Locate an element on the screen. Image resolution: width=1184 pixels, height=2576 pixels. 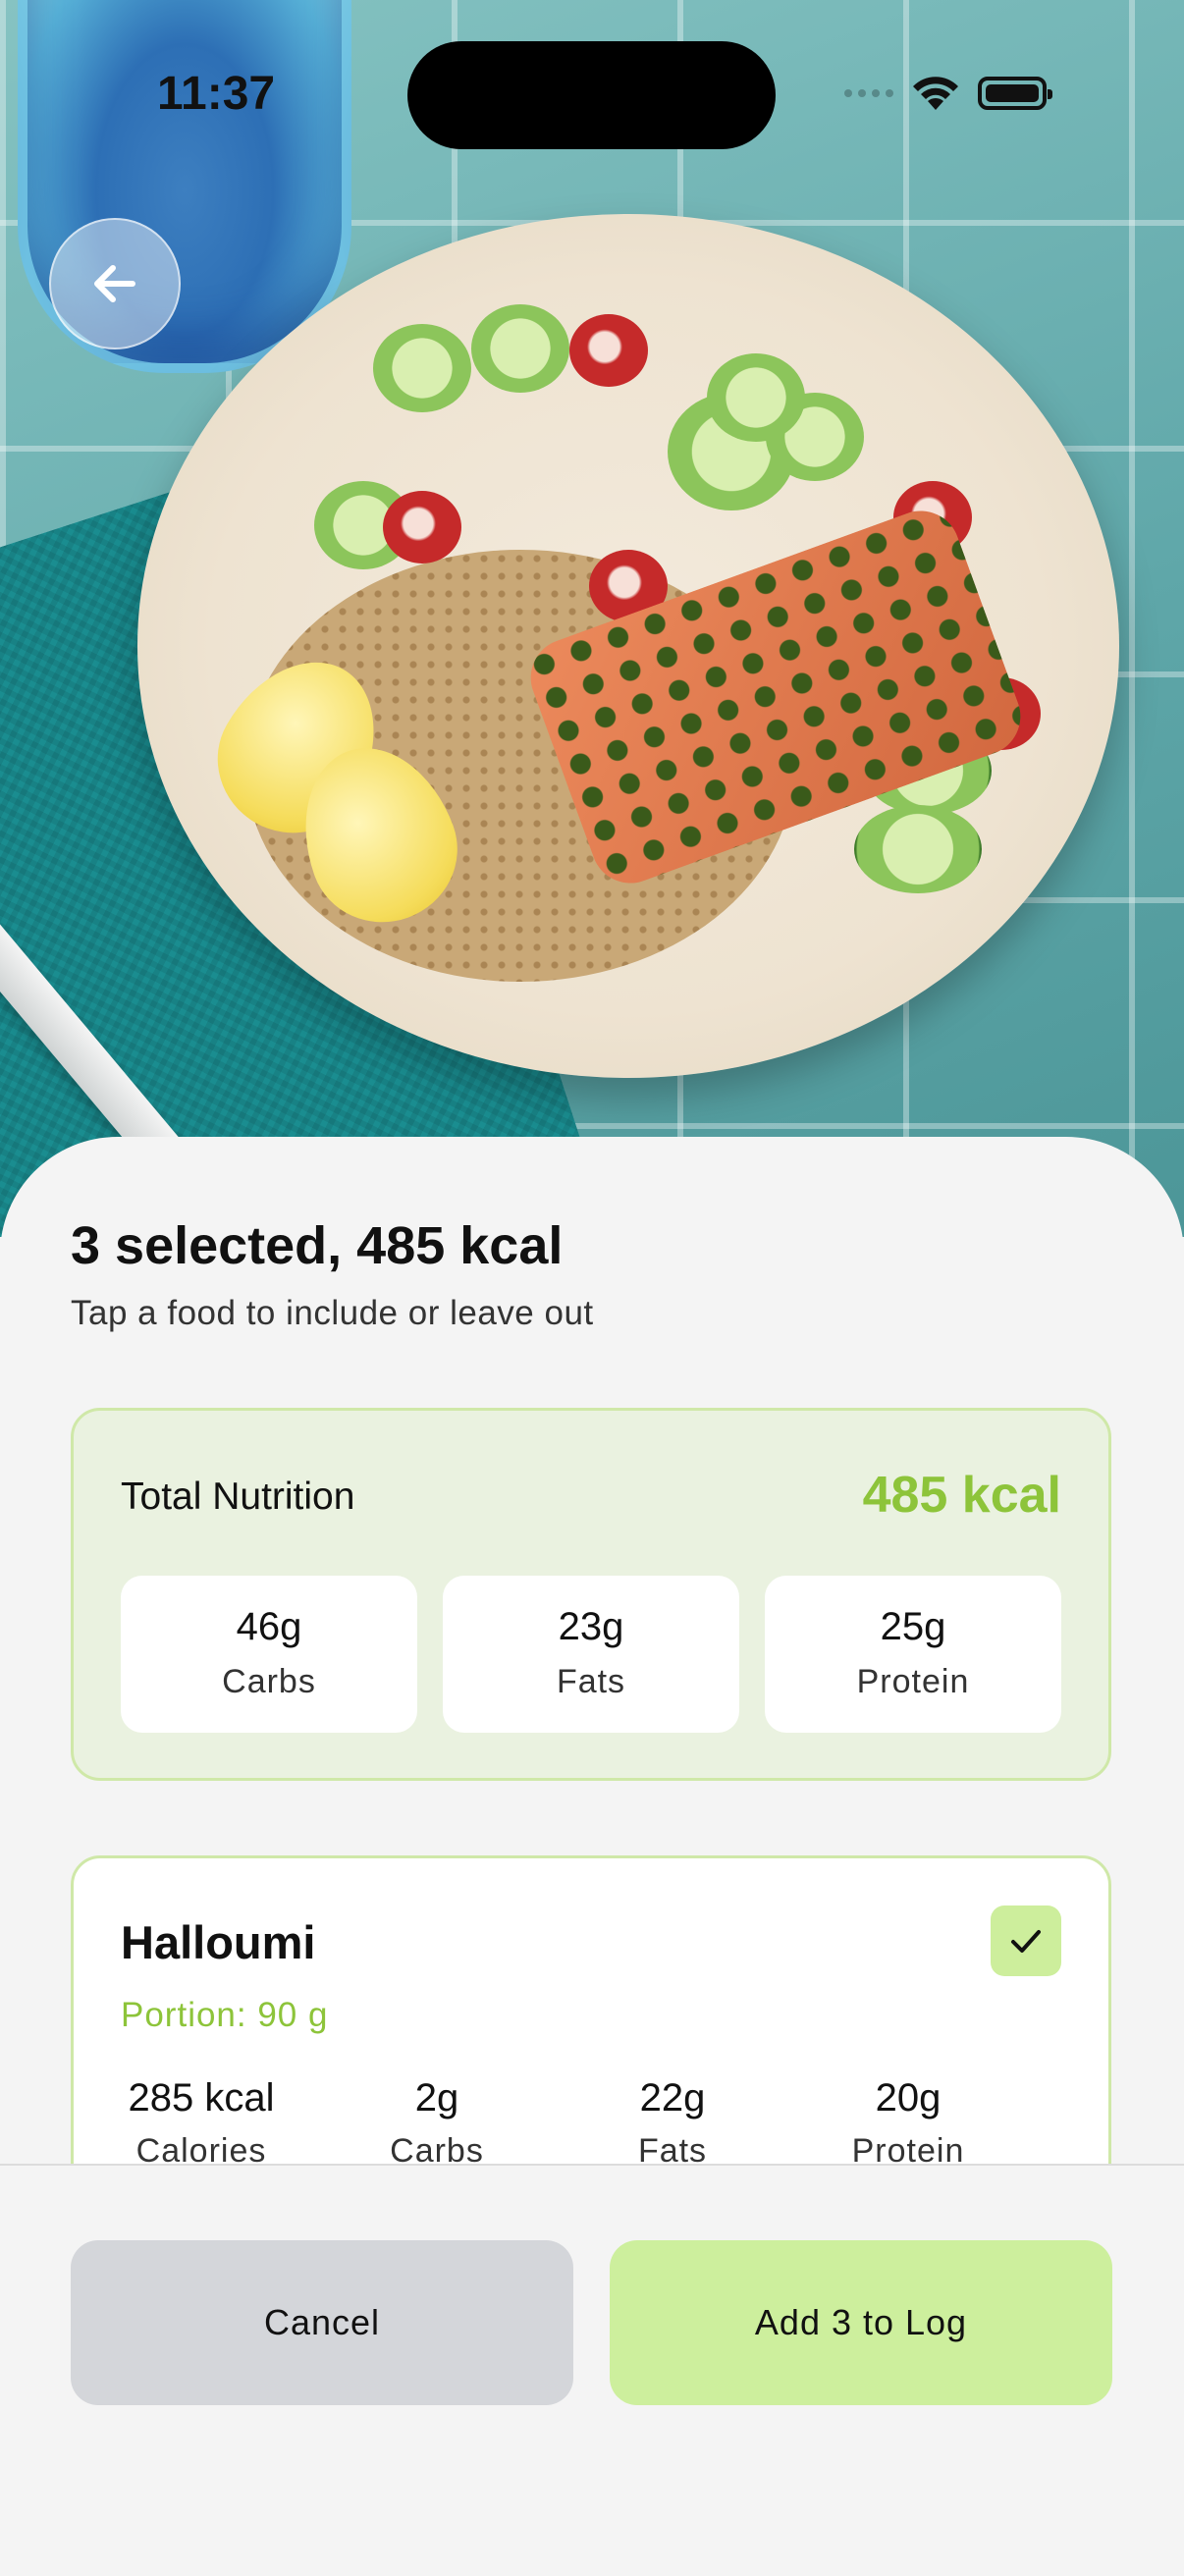
macro-label: Protein is located at coordinates (913, 1681).